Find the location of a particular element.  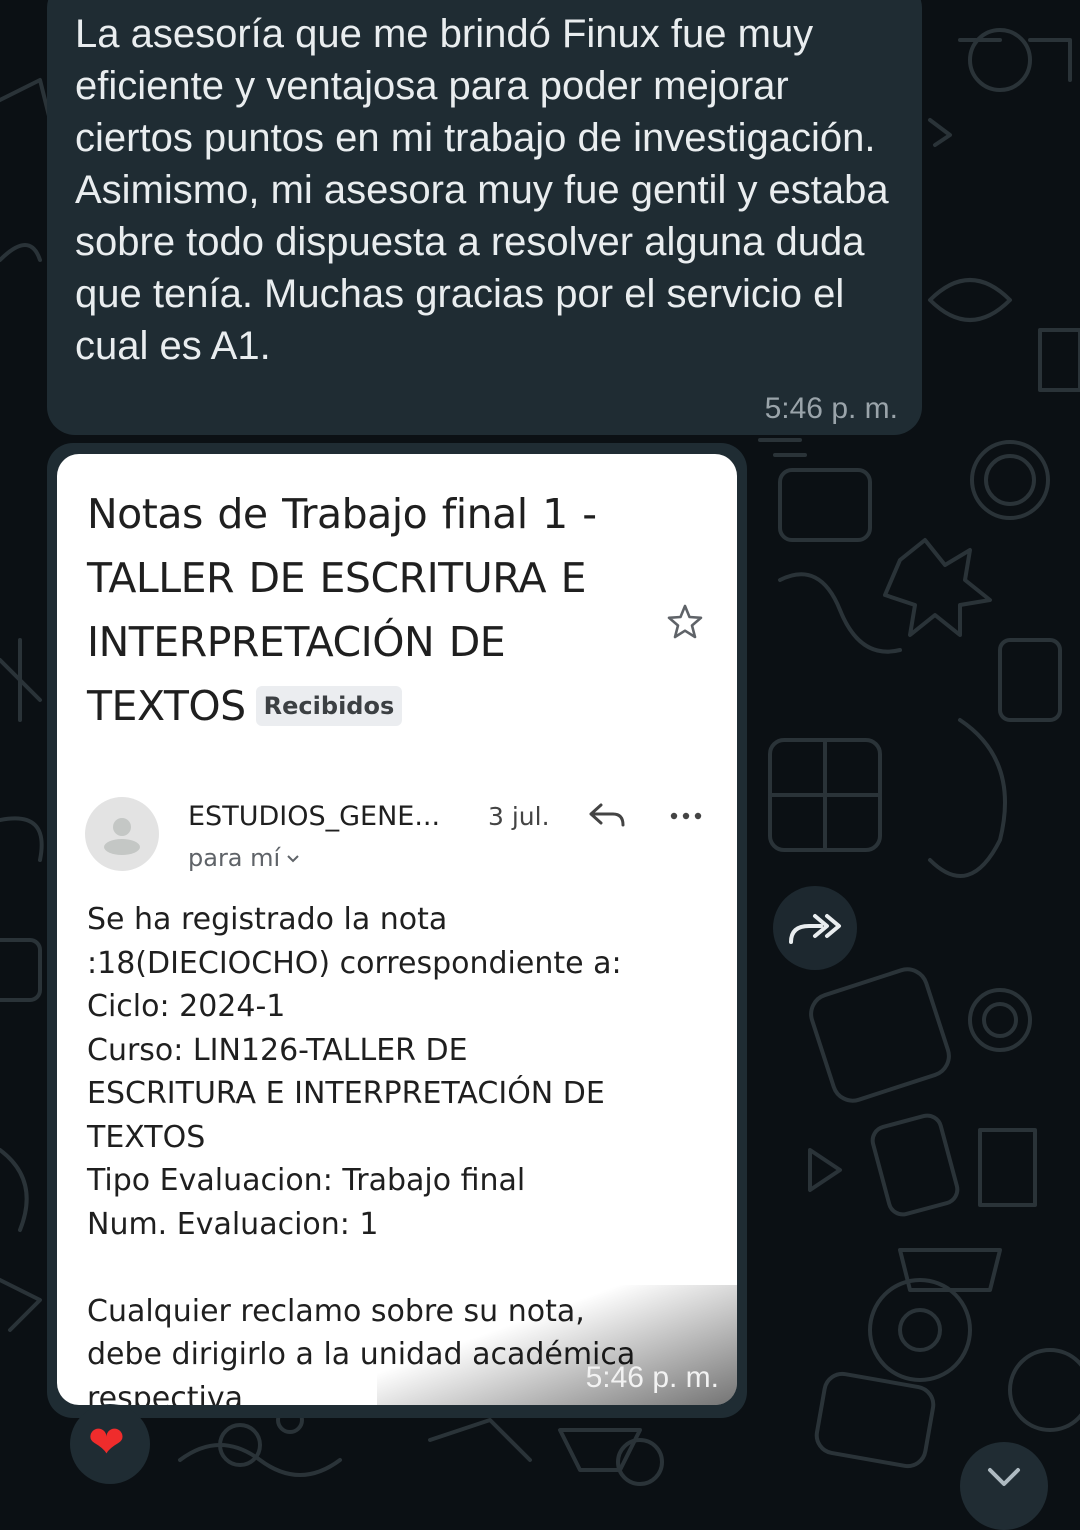

reply-icon is located at coordinates (607, 815).